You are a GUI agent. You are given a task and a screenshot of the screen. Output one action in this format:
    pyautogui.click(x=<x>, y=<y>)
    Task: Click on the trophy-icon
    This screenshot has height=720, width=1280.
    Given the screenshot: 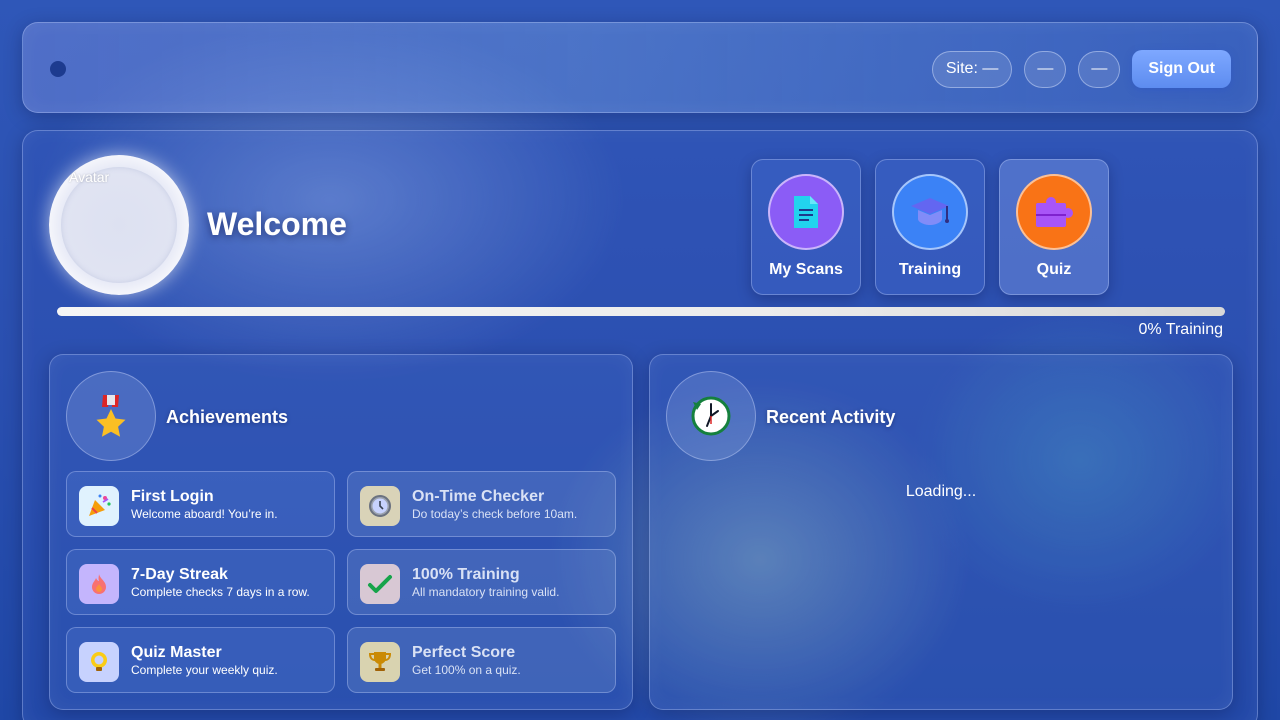 What is the action you would take?
    pyautogui.click(x=380, y=662)
    